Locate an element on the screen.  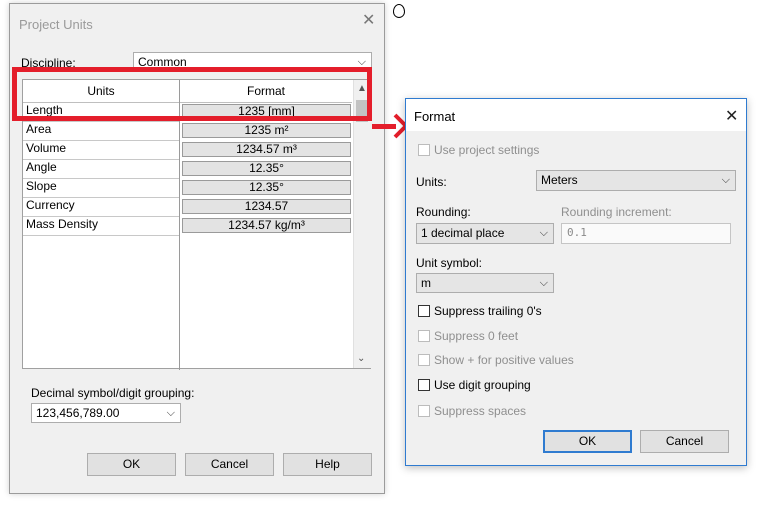
highlight-box is located at coordinates (192, 94).